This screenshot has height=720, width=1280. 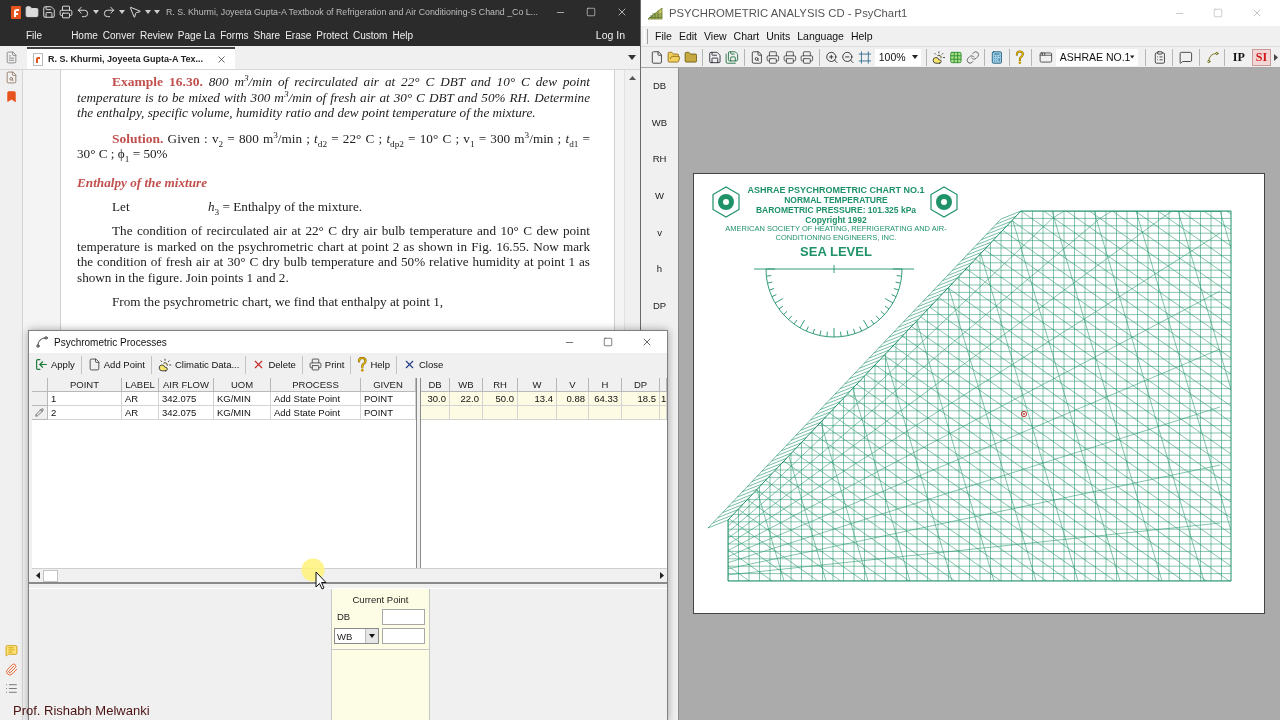 What do you see at coordinates (1019, 57) in the screenshot?
I see `help-icon` at bounding box center [1019, 57].